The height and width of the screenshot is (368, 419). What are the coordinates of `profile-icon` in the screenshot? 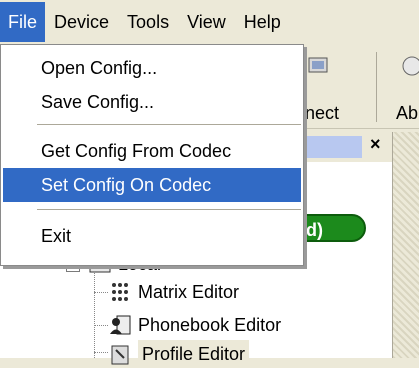 It's located at (120, 355).